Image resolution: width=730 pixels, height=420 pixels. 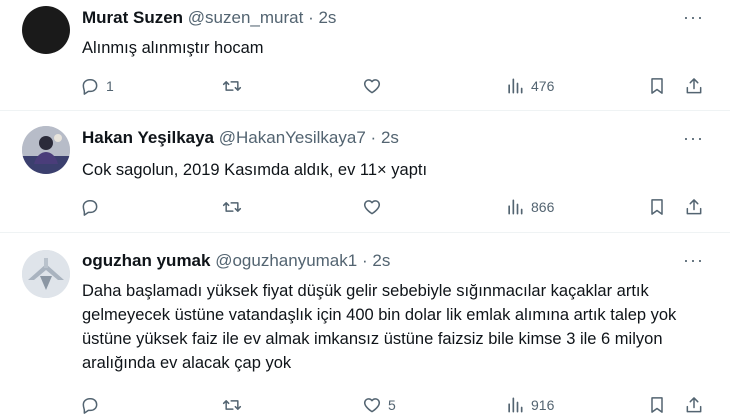 What do you see at coordinates (529, 405) in the screenshot?
I see `views-button: 916` at bounding box center [529, 405].